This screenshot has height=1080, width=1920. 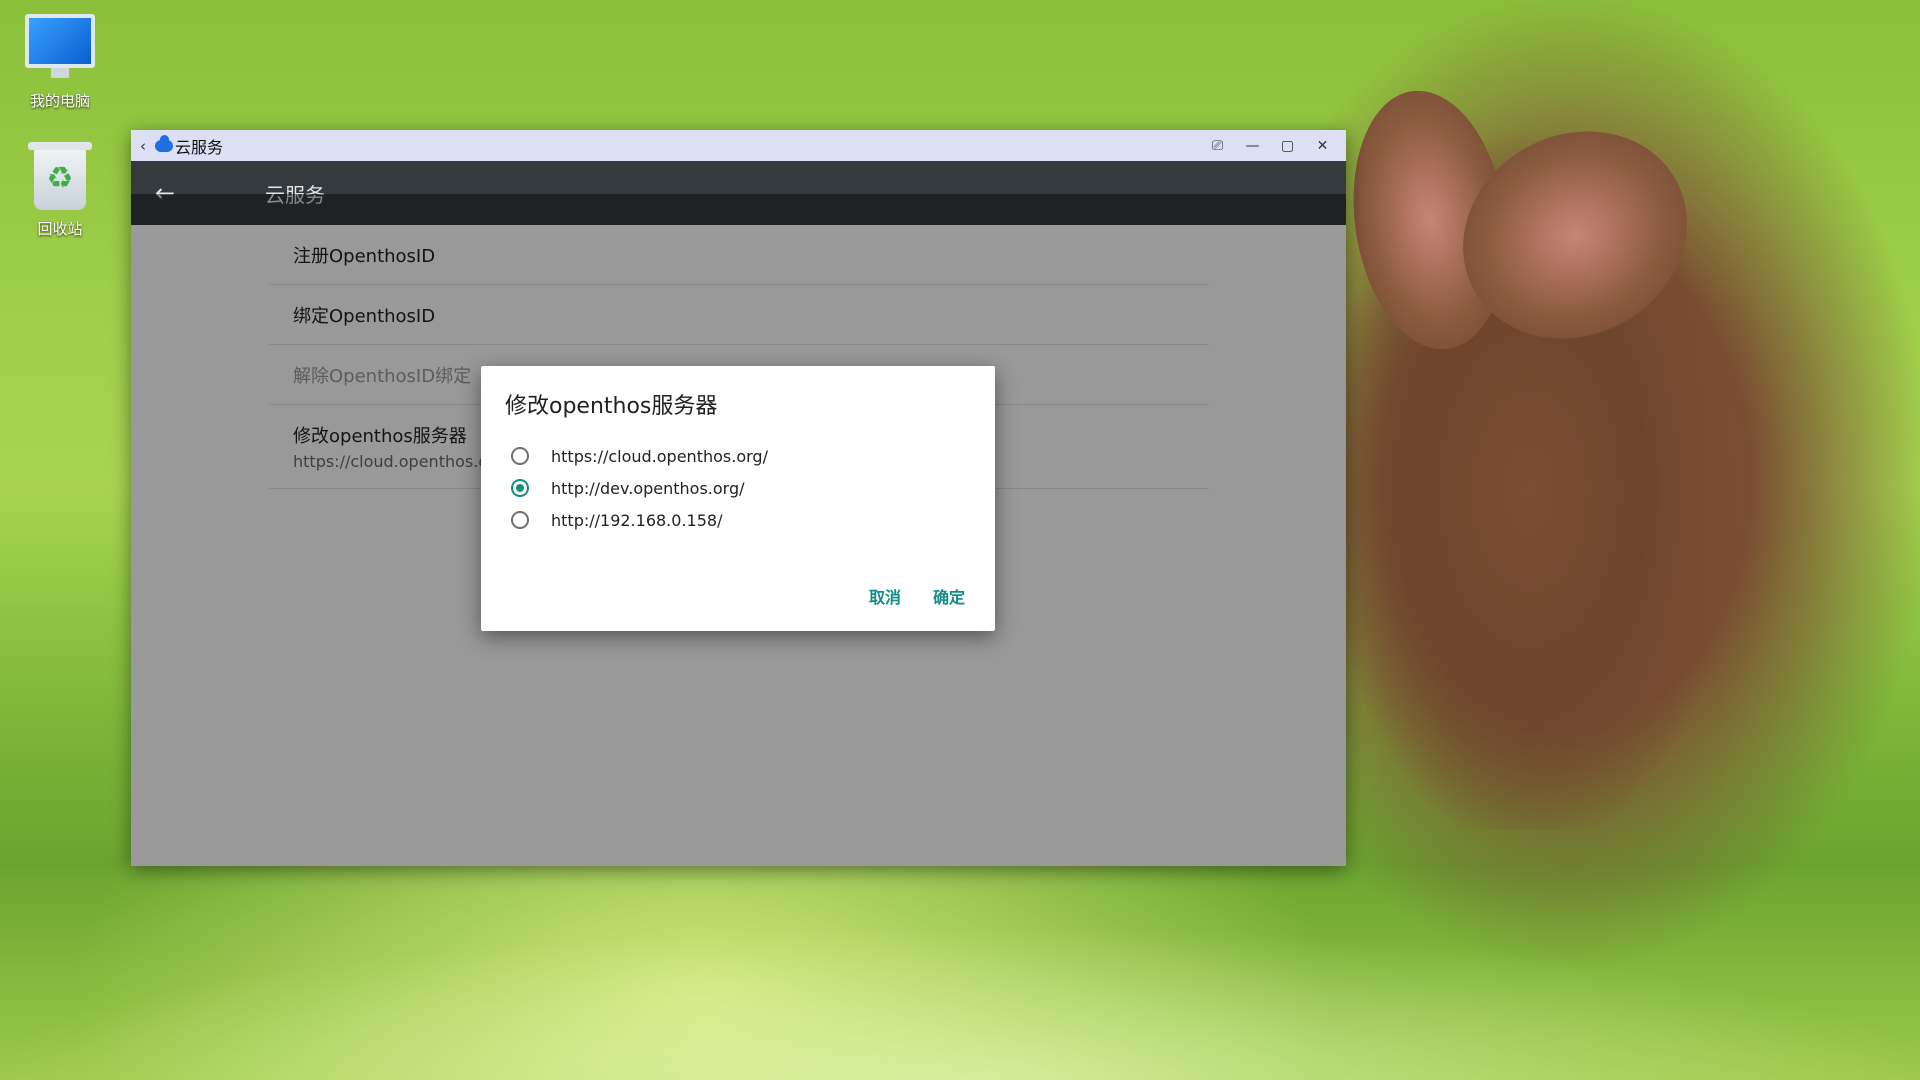 I want to click on minimize-button: —, so click(x=1252, y=146).